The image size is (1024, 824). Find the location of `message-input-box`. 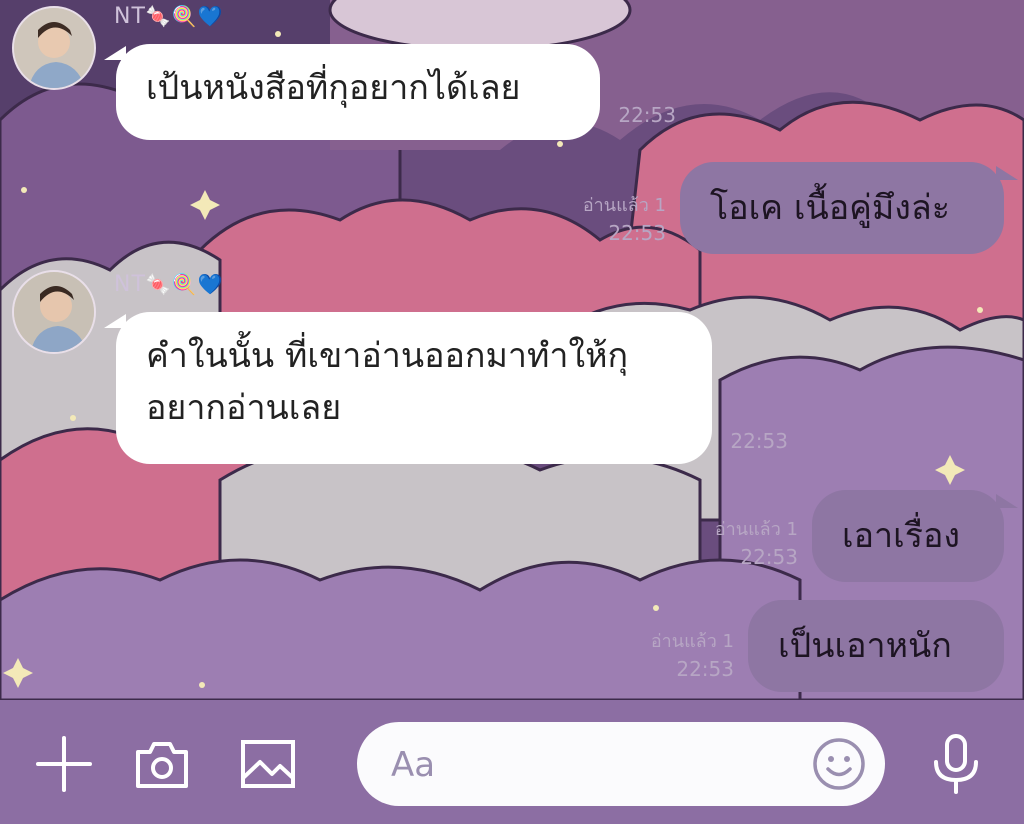

message-input-box is located at coordinates (621, 764).